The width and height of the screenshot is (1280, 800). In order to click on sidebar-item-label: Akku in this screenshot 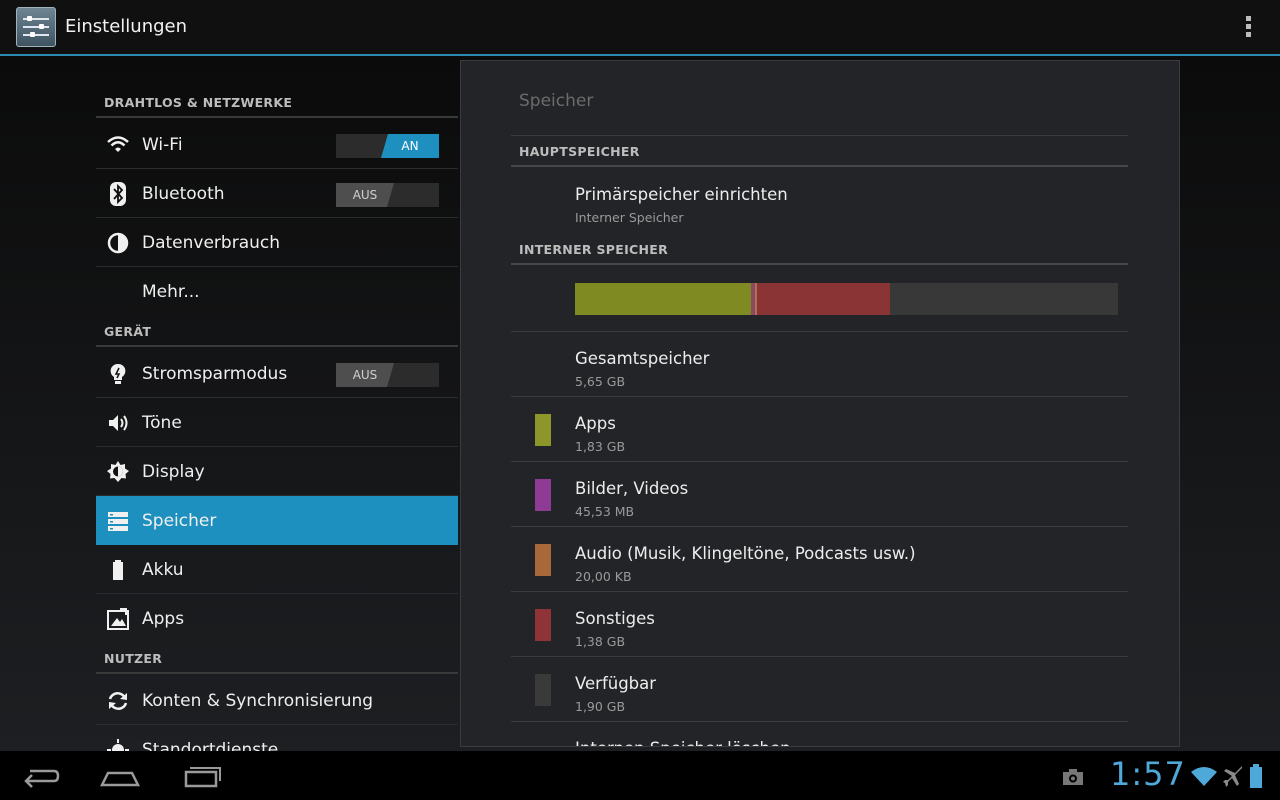, I will do `click(163, 570)`.